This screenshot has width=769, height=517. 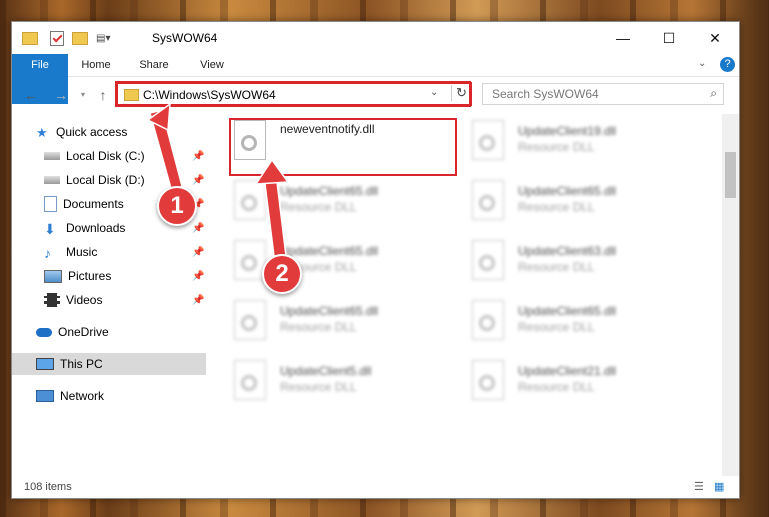 I want to click on annotation-arrows, so click(x=218, y=179).